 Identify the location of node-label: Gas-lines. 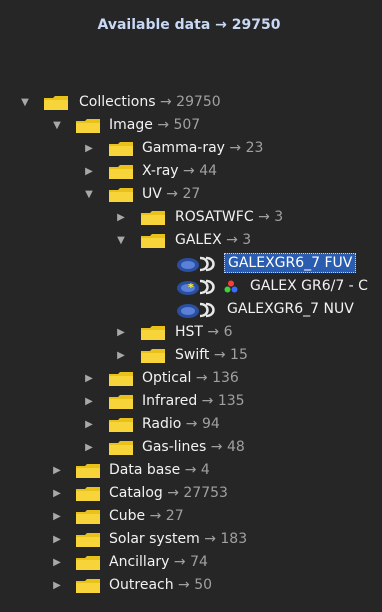
(174, 447).